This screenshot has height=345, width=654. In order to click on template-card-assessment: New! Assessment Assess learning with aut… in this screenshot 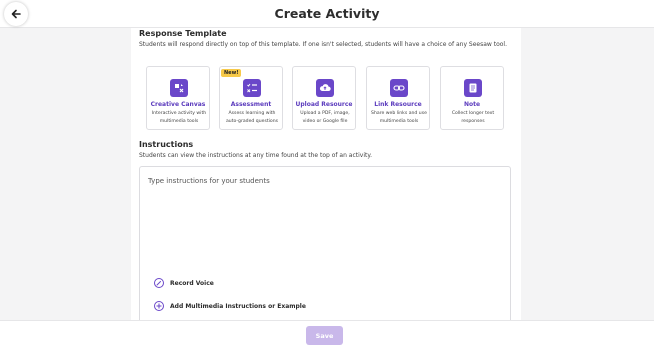, I will do `click(251, 98)`.